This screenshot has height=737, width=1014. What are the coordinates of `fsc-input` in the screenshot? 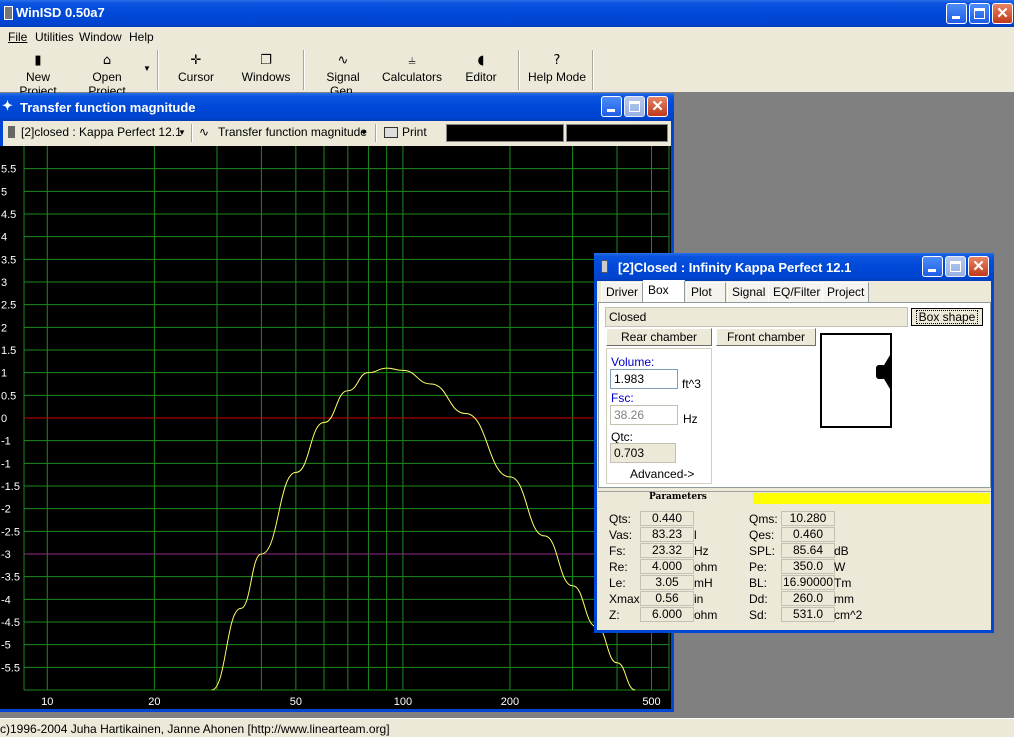 It's located at (644, 415).